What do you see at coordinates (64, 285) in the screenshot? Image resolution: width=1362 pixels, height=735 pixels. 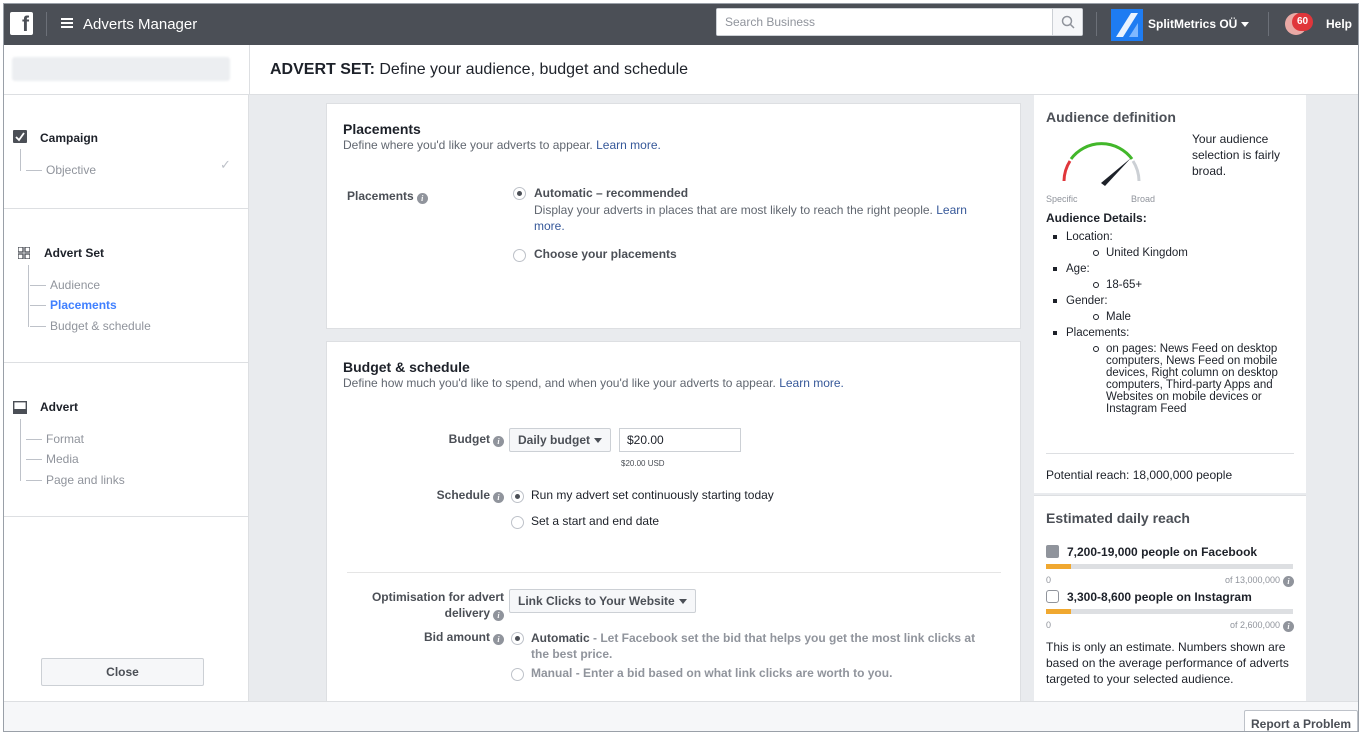 I see `sidebar-item-audience: Audience` at bounding box center [64, 285].